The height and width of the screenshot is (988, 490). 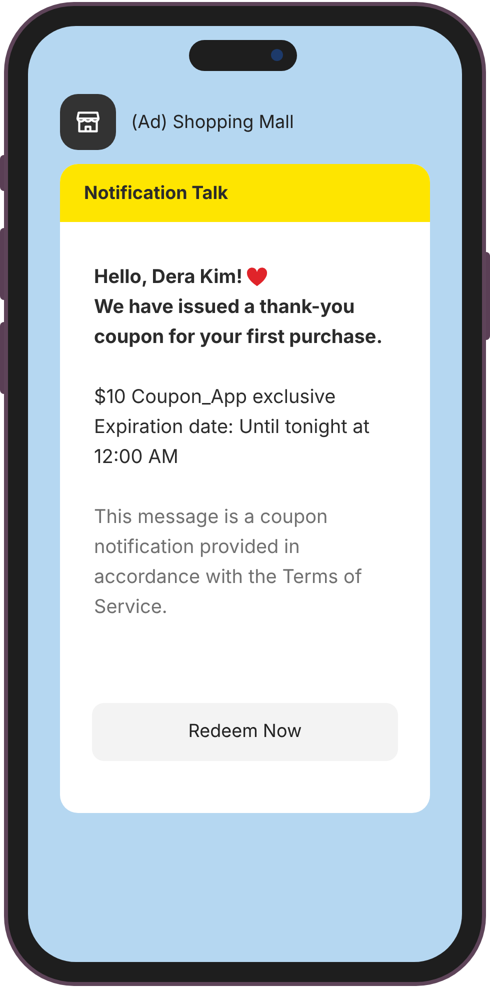 What do you see at coordinates (156, 194) in the screenshot?
I see `header-title: Notification Talk` at bounding box center [156, 194].